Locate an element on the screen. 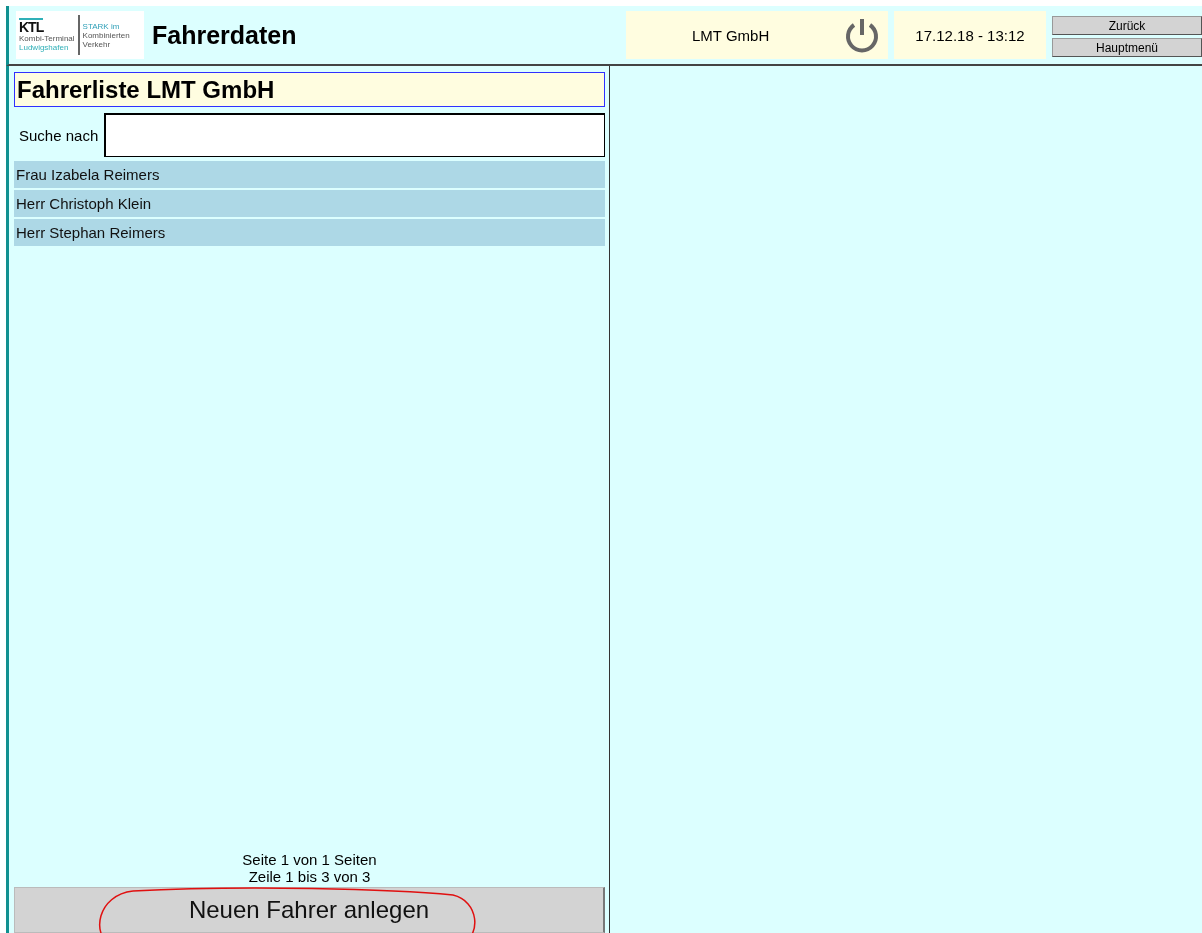 This screenshot has width=1202, height=933. company-name: LMT GmbH is located at coordinates (731, 35).